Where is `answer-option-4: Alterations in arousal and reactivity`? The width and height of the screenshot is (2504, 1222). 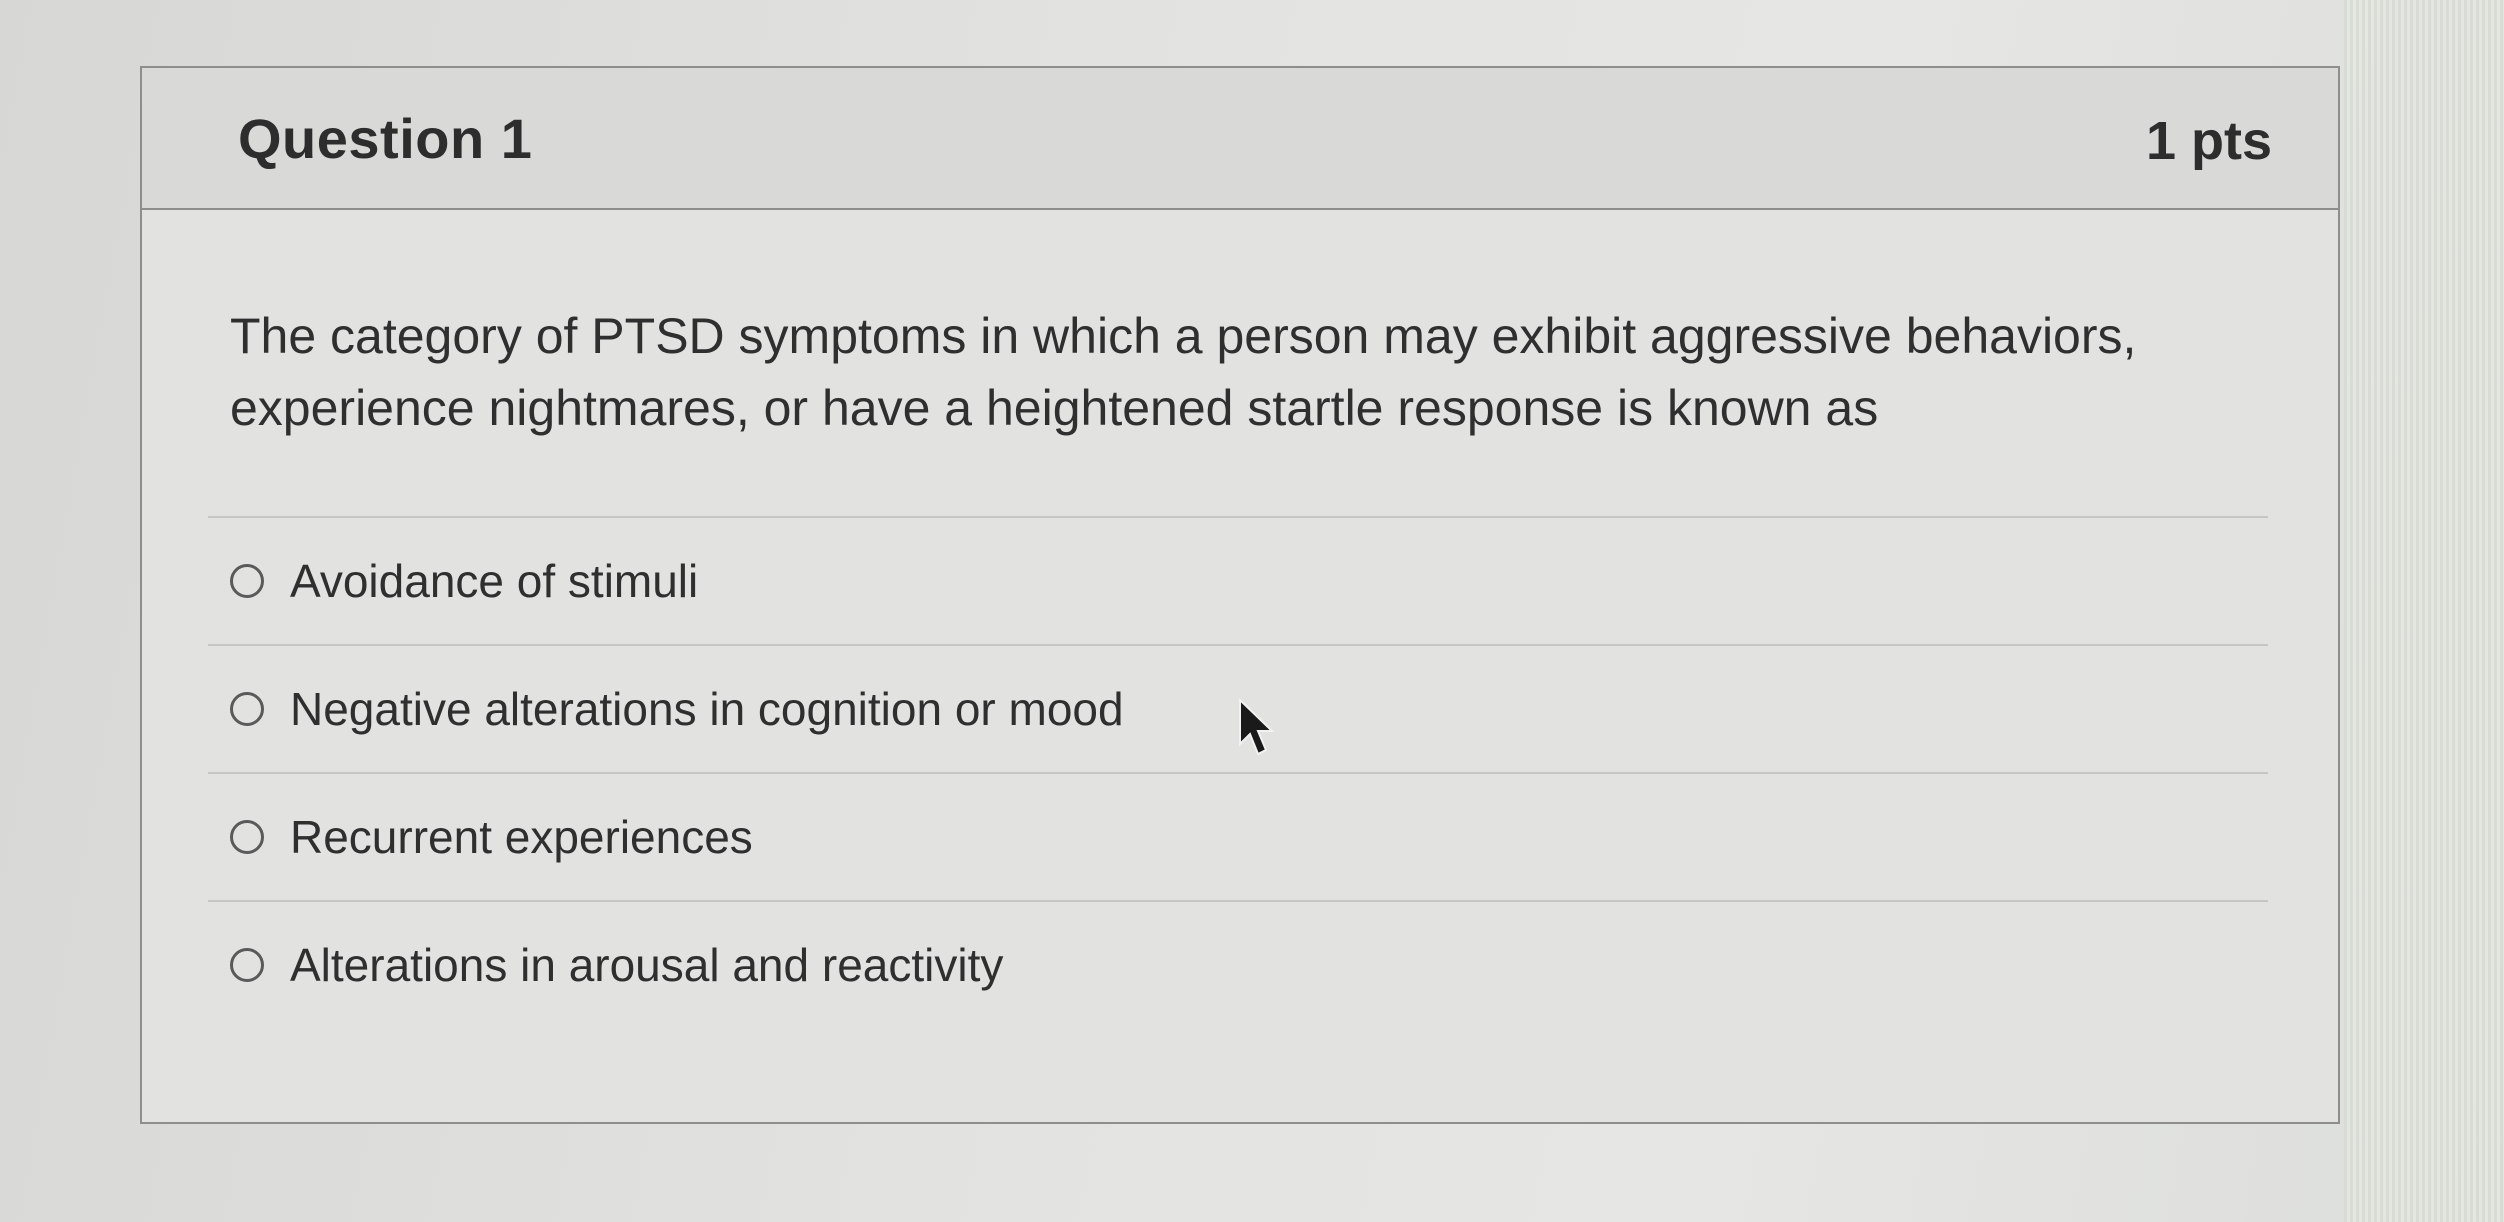
answer-option-4: Alterations in arousal and reactivity is located at coordinates (1238, 965).